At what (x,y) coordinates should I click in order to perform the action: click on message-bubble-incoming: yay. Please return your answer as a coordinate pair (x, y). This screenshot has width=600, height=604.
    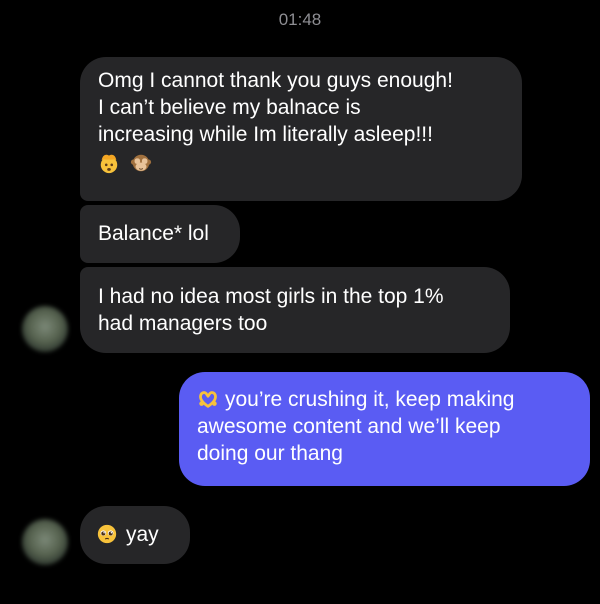
    Looking at the image, I should click on (135, 535).